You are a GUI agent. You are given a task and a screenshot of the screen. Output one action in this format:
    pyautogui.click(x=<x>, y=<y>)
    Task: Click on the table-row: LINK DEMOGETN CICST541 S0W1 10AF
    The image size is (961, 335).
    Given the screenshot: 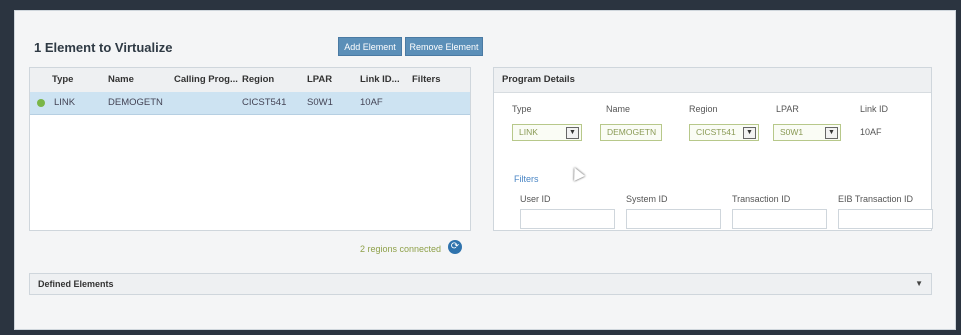 What is the action you would take?
    pyautogui.click(x=250, y=103)
    